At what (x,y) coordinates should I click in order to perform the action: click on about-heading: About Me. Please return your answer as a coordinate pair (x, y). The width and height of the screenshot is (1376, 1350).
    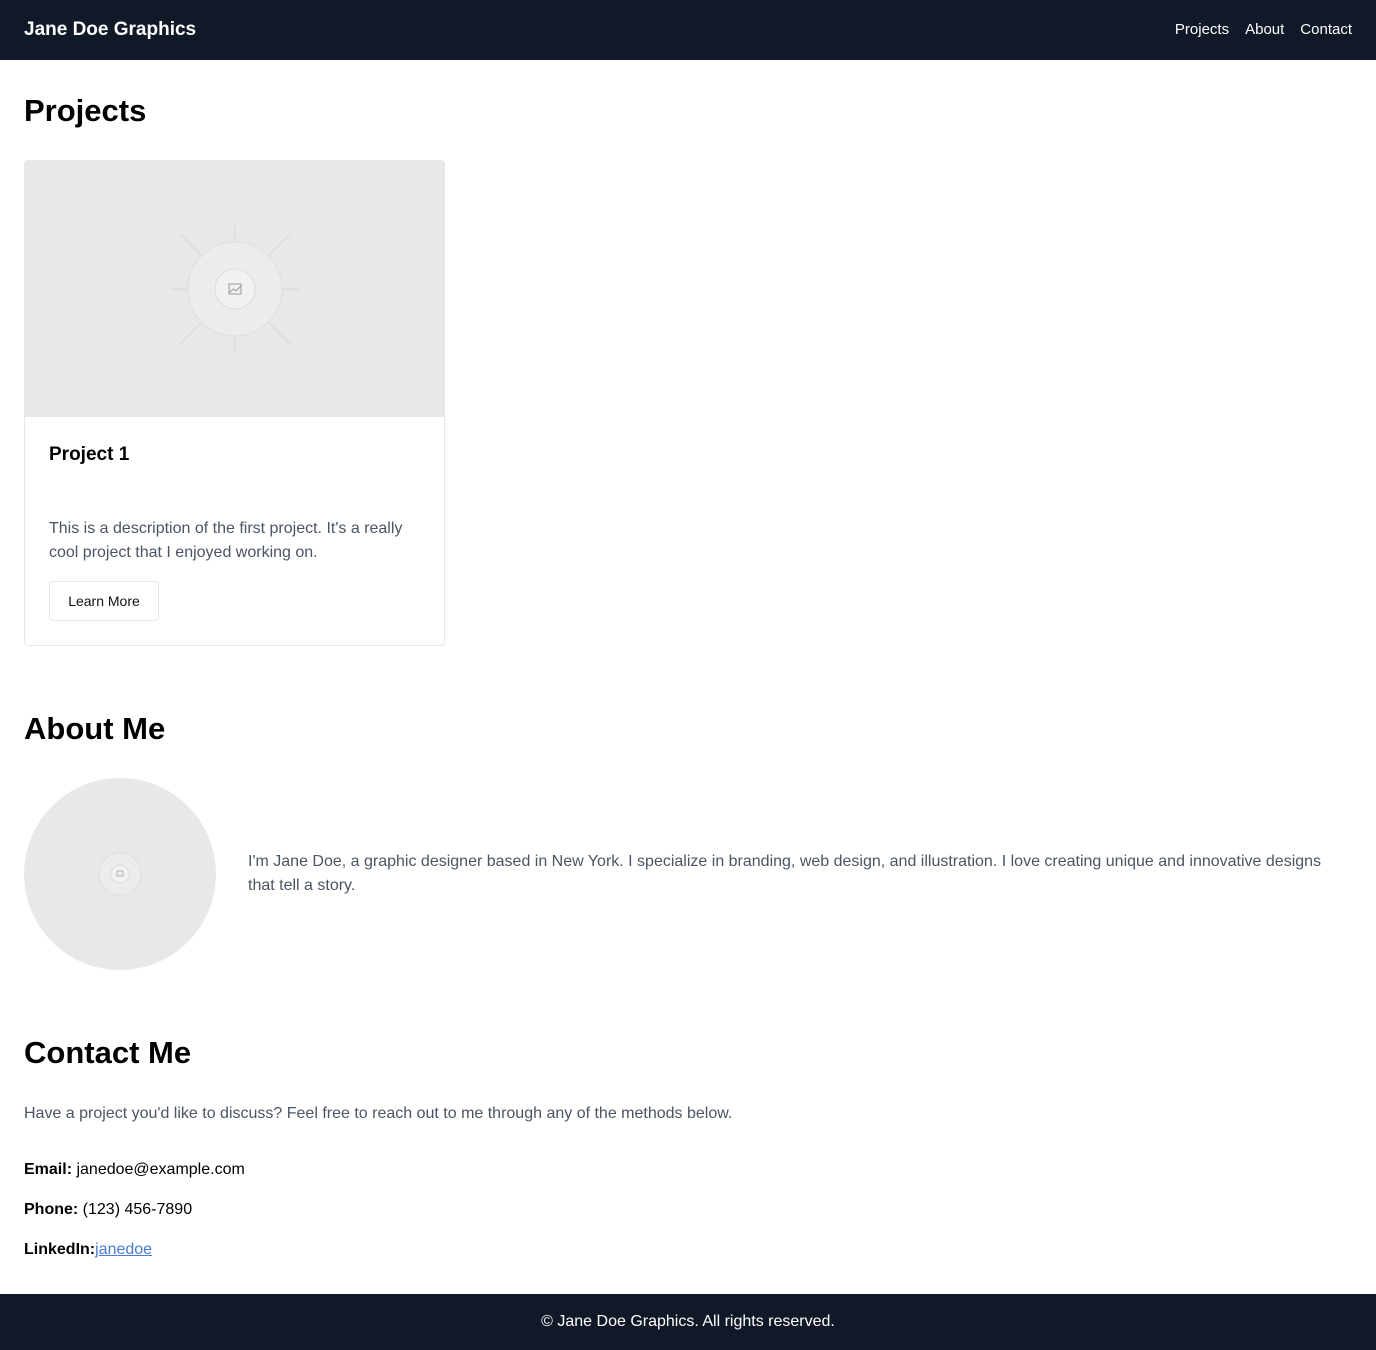
    Looking at the image, I should click on (95, 728).